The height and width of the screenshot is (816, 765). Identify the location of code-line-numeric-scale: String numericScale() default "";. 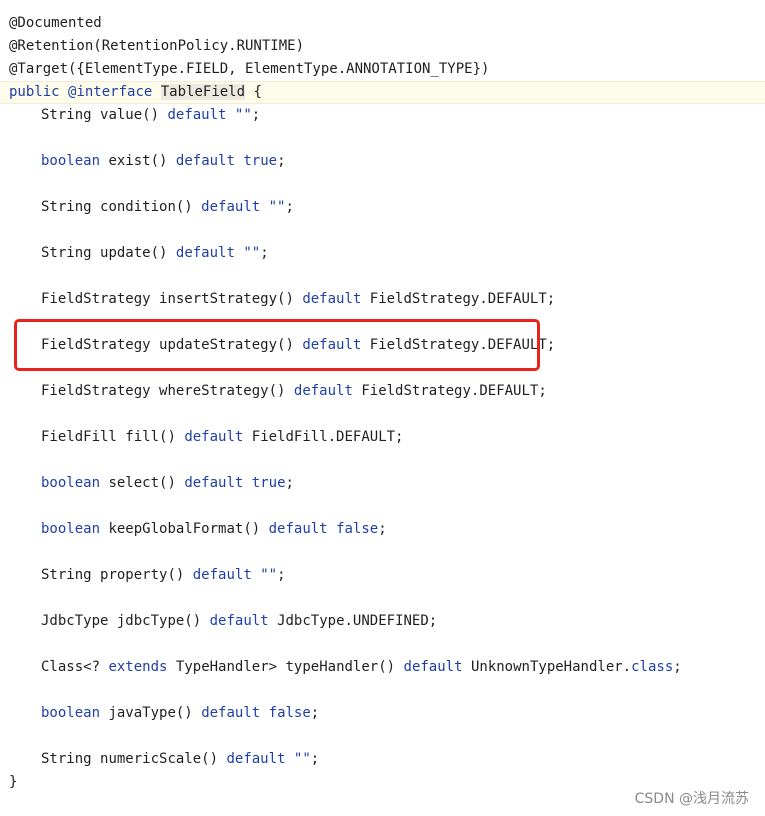
(382, 759).